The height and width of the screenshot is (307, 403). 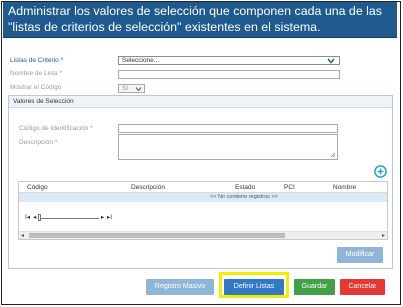 I want to click on bulk-register-button: Registro Masivo, so click(x=180, y=287).